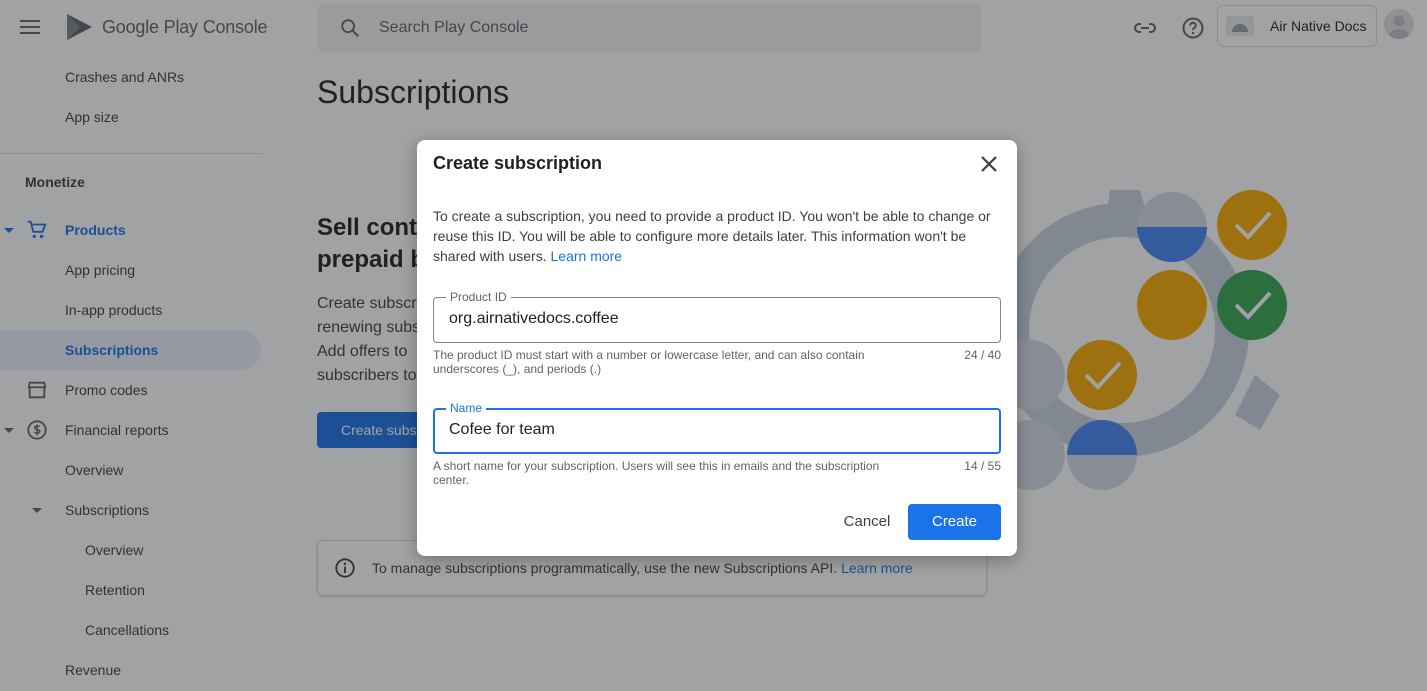 The height and width of the screenshot is (691, 1427). What do you see at coordinates (954, 522) in the screenshot?
I see `create-button: Create` at bounding box center [954, 522].